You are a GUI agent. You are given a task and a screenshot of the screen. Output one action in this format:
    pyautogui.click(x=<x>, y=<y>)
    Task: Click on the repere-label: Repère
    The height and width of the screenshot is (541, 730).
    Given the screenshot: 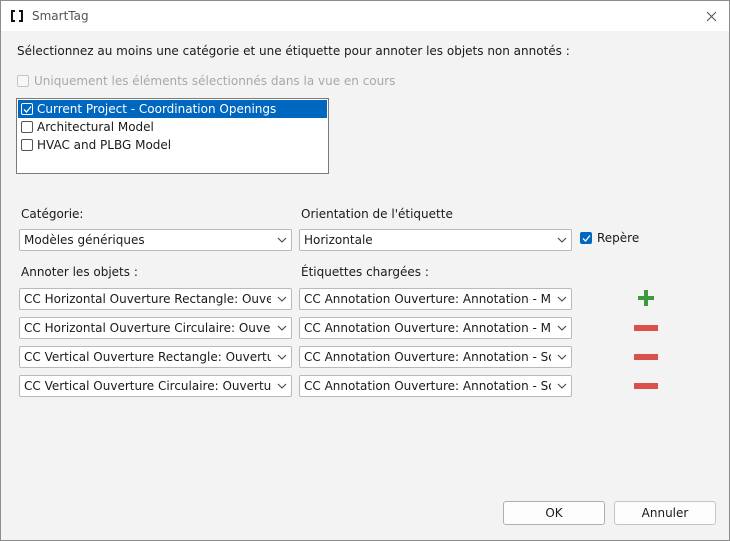 What is the action you would take?
    pyautogui.click(x=618, y=238)
    